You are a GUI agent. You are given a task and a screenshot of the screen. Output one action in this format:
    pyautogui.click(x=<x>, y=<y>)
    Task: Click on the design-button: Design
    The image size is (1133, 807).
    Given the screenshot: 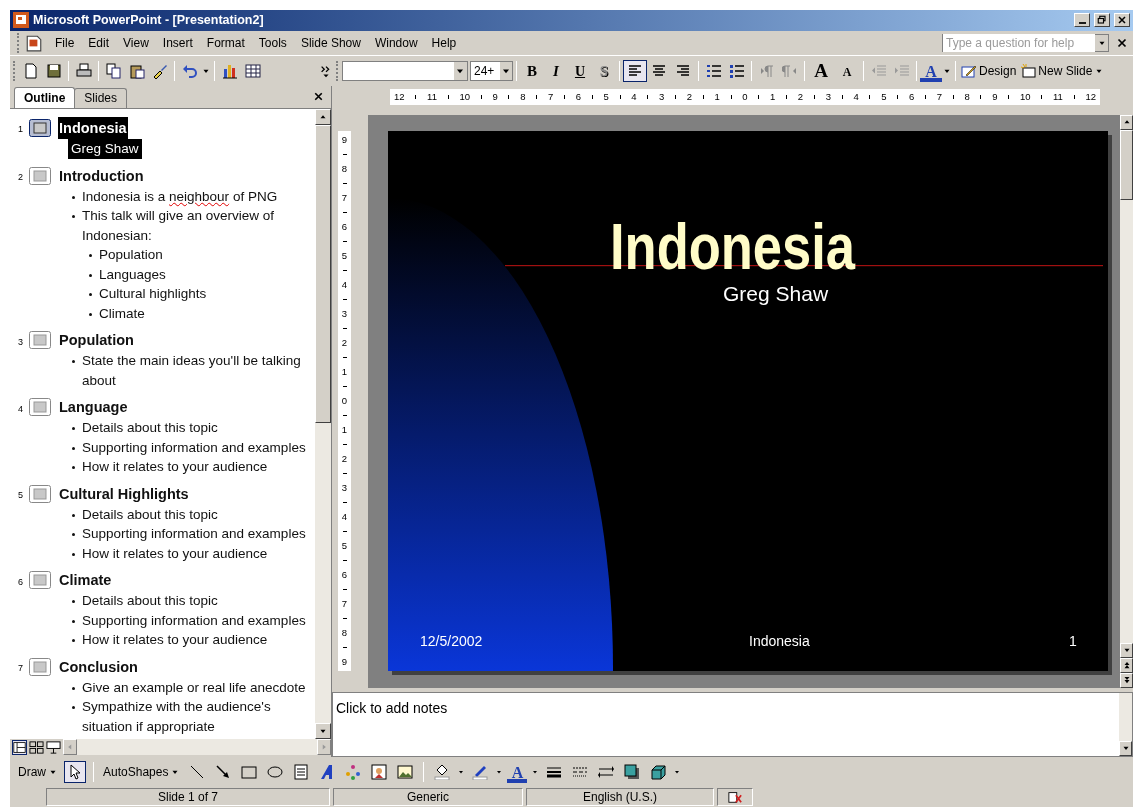 What is the action you would take?
    pyautogui.click(x=989, y=71)
    